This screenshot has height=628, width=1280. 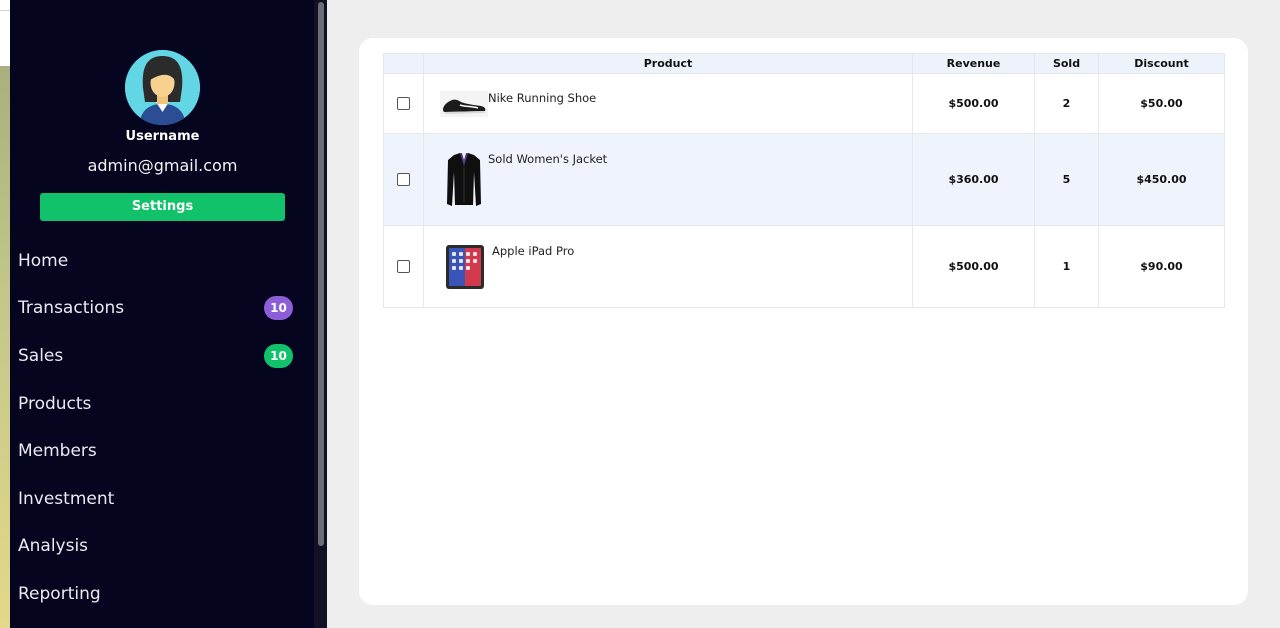 I want to click on sidebar-item-label: Home, so click(x=43, y=260).